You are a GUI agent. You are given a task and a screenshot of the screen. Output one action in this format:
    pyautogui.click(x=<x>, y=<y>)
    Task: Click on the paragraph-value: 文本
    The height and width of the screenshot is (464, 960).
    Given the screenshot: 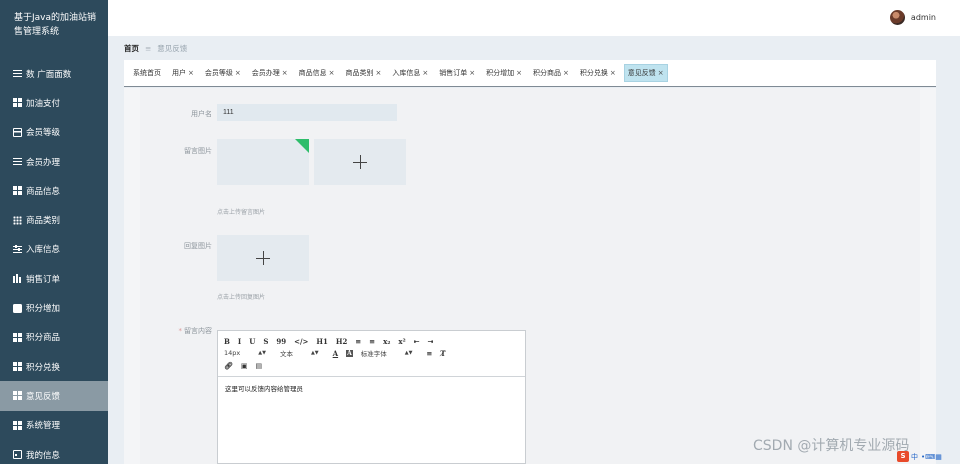 What is the action you would take?
    pyautogui.click(x=286, y=354)
    